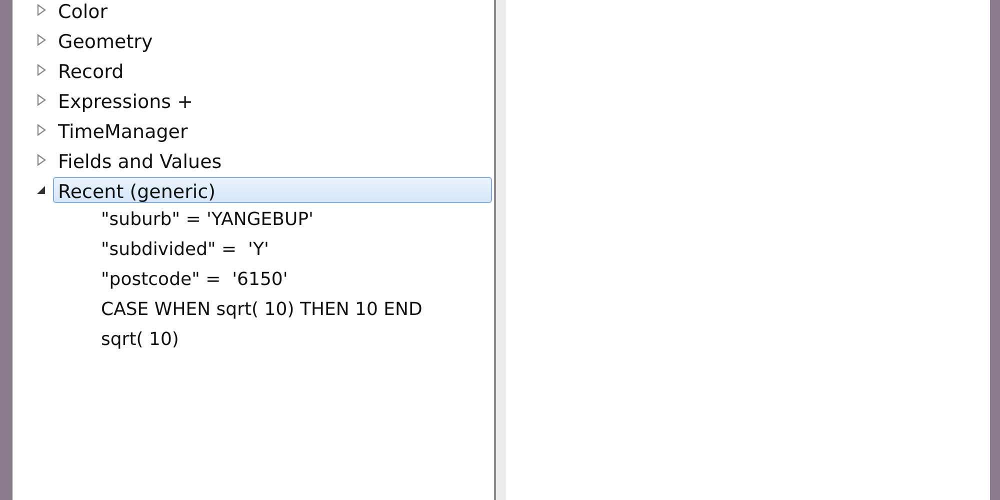  I want to click on tree-item: CASE WHEN sqrt( 10) THEN 10 END, so click(297, 310).